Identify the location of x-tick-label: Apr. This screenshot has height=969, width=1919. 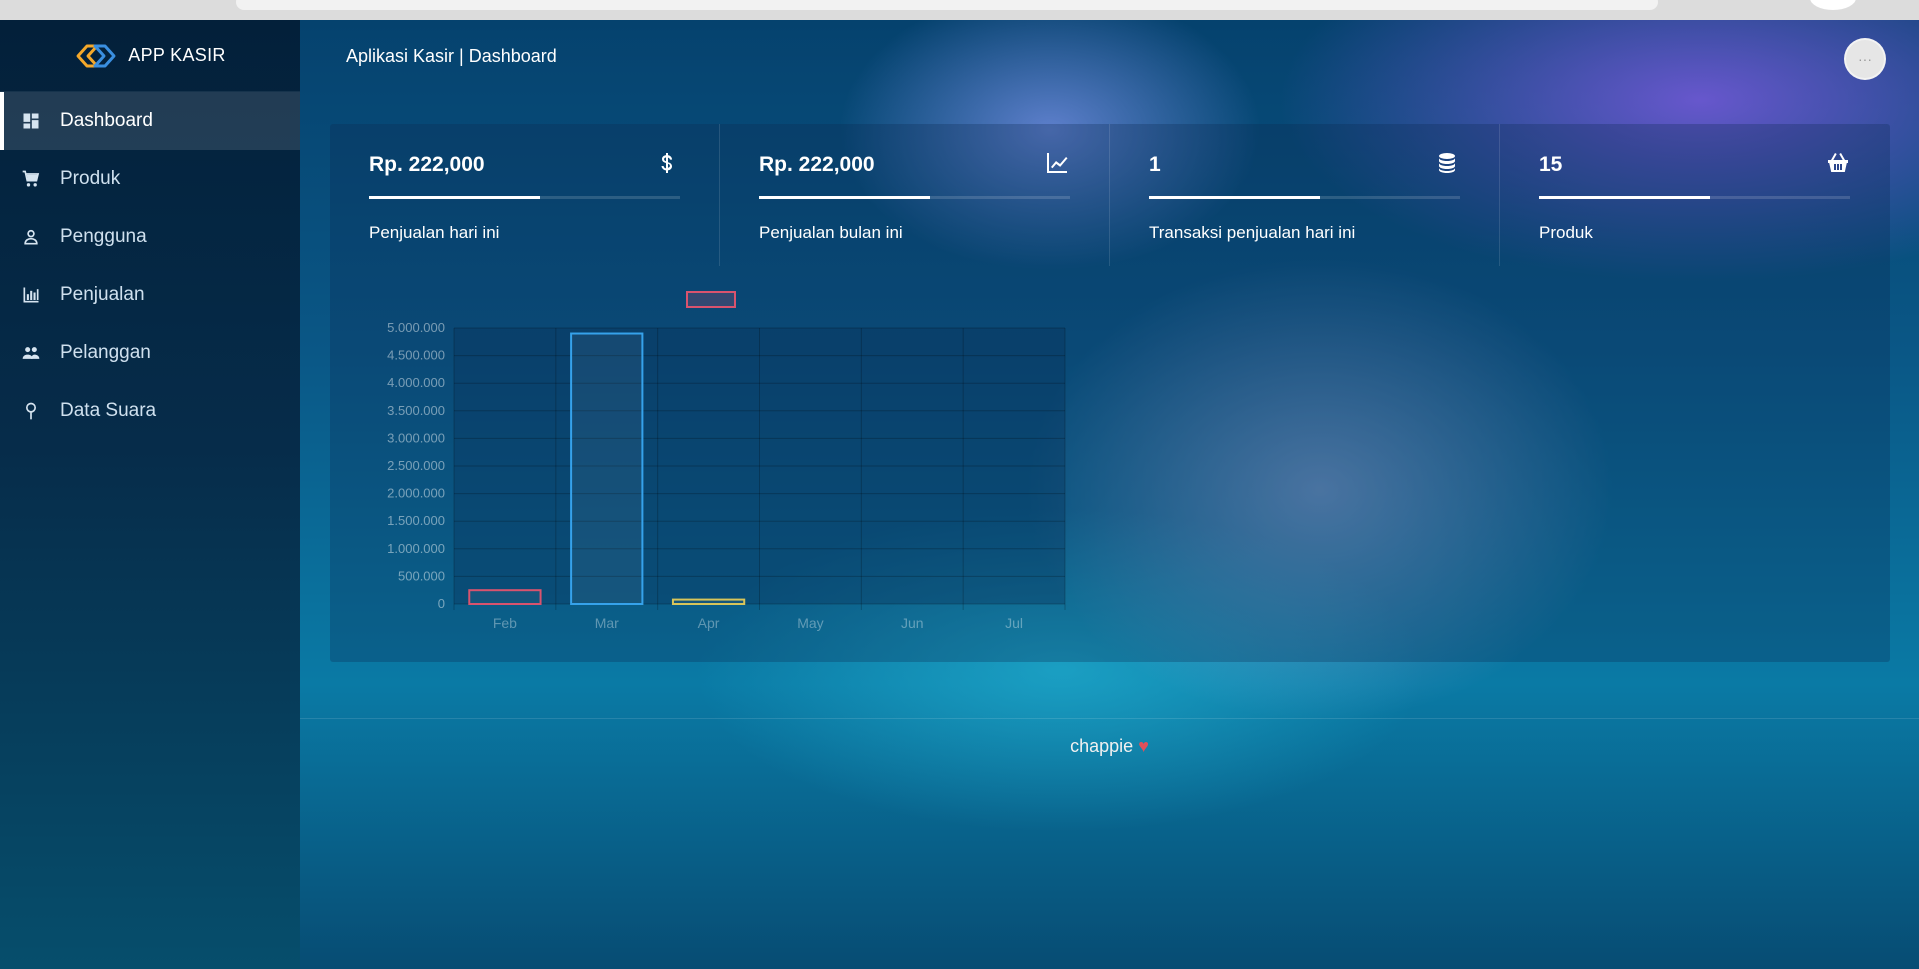
(709, 623).